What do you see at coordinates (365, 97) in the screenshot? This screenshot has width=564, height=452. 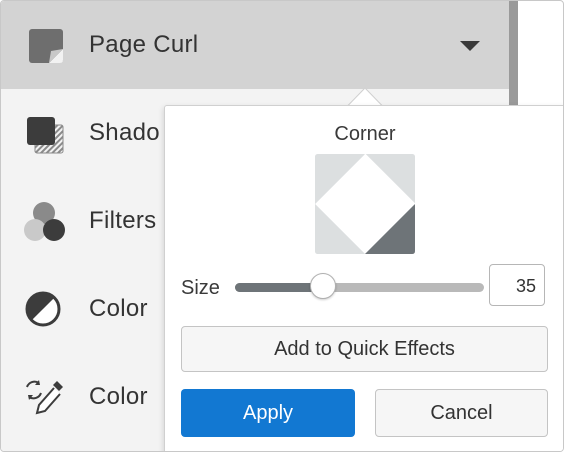 I see `popover-pointer` at bounding box center [365, 97].